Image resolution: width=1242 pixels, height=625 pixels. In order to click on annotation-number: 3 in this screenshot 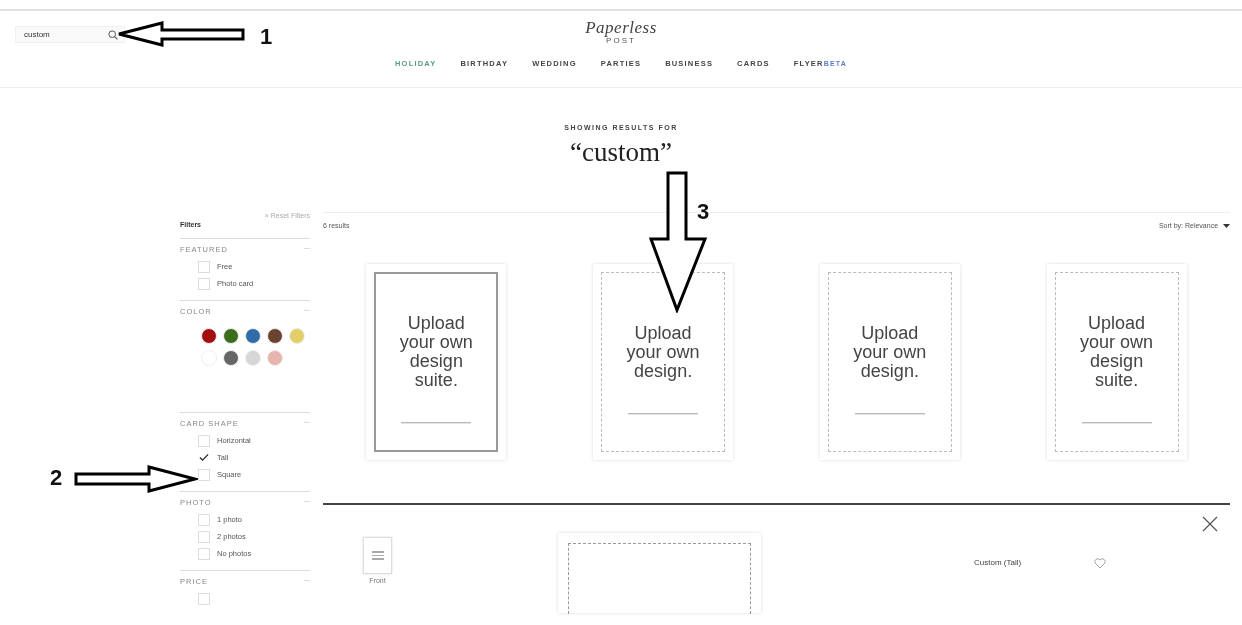, I will do `click(703, 212)`.